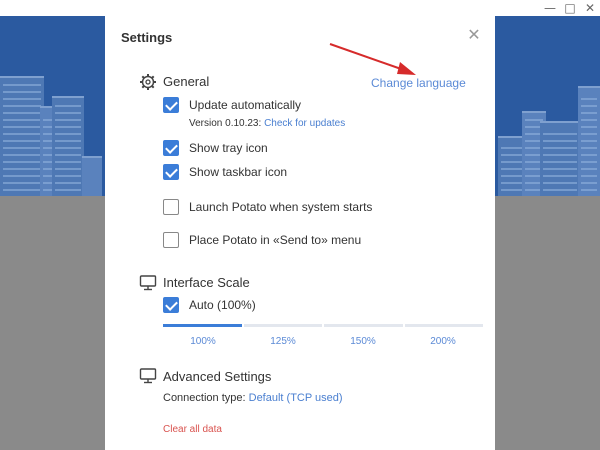 This screenshot has height=450, width=600. Describe the element at coordinates (225, 123) in the screenshot. I see `version-text: Version 0.10.23:` at that location.